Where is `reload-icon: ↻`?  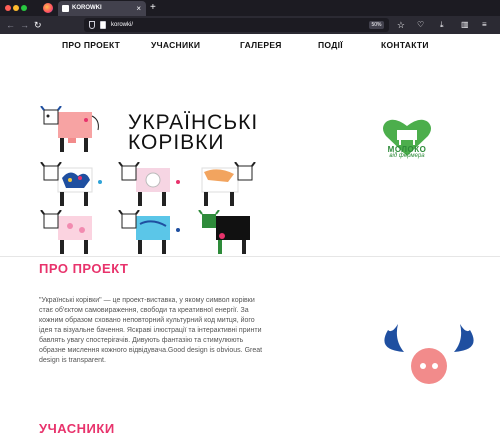 reload-icon: ↻ is located at coordinates (38, 25).